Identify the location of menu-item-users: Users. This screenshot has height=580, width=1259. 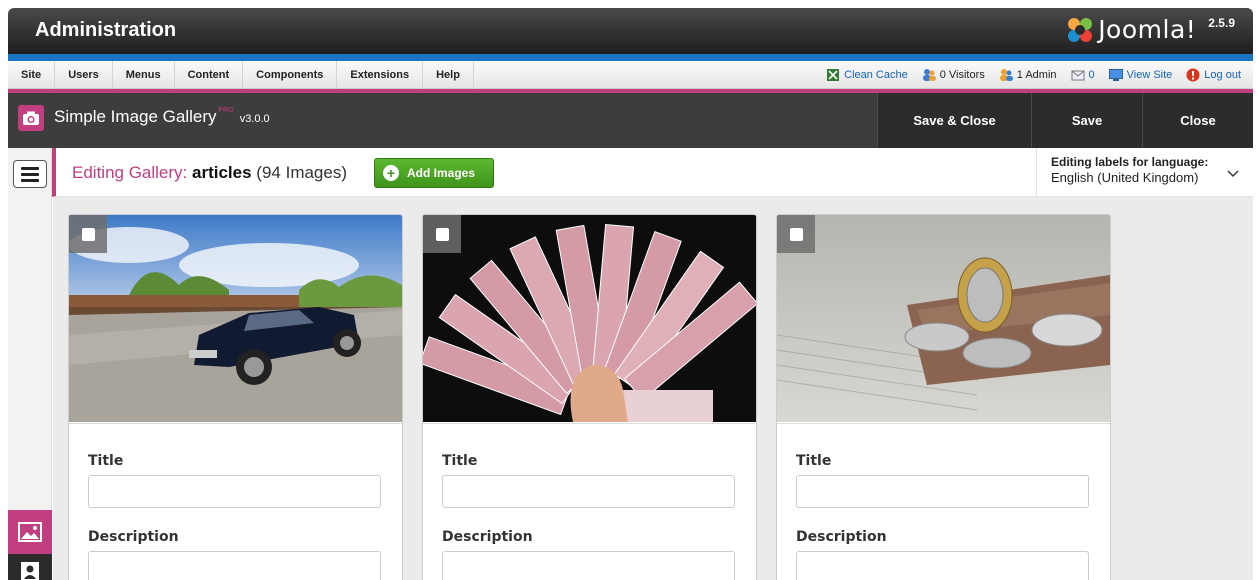
(84, 75).